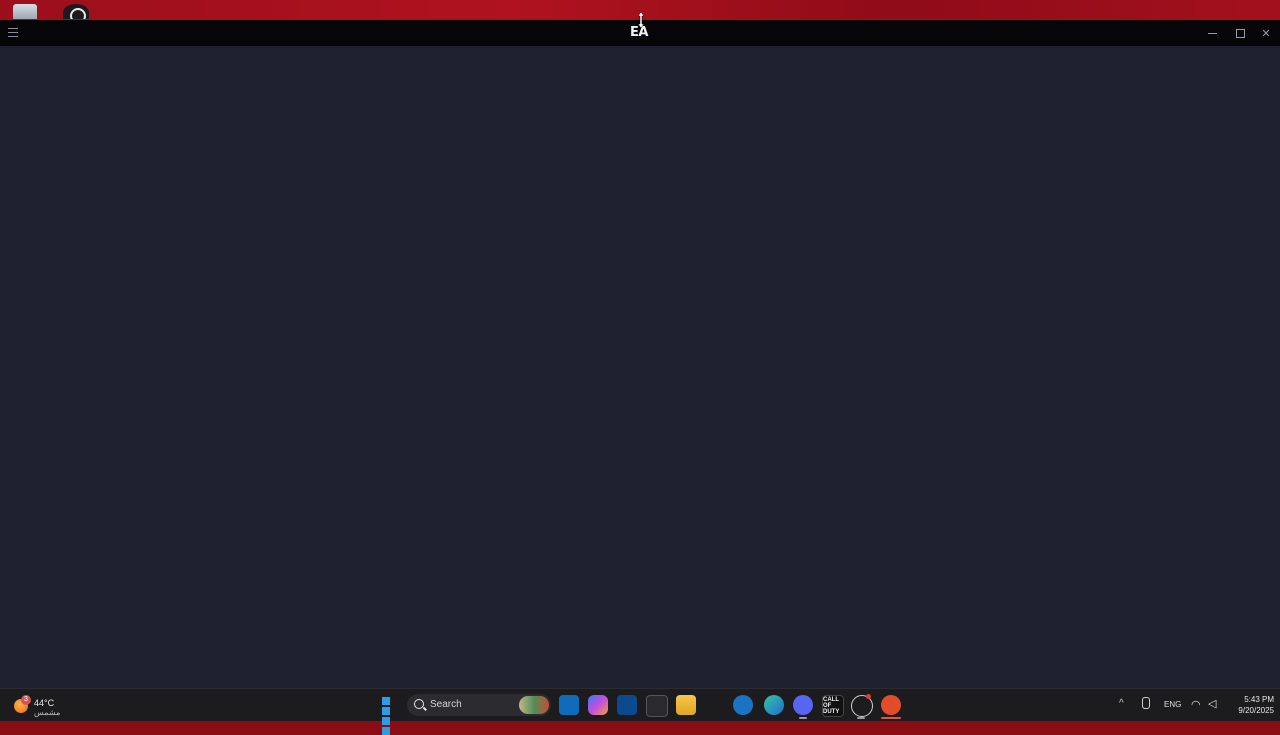  I want to click on hamburger-menu-icon, so click(13, 32).